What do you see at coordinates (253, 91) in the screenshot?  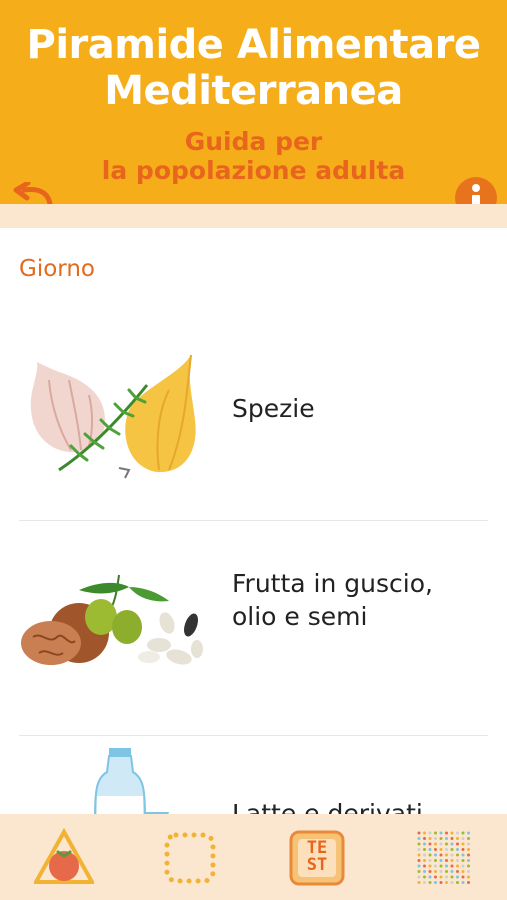 I see `title-line-2: Mediterranea` at bounding box center [253, 91].